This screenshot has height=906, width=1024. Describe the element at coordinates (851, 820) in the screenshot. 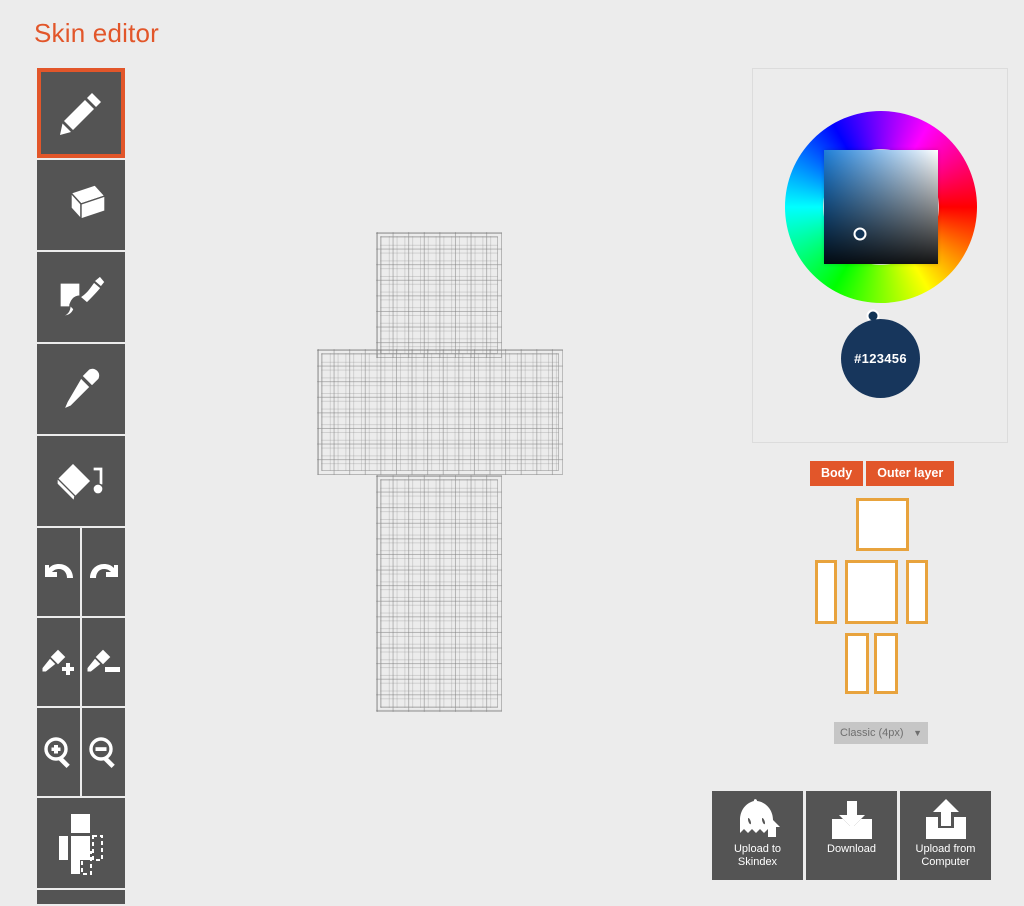

I see `download-icon` at that location.